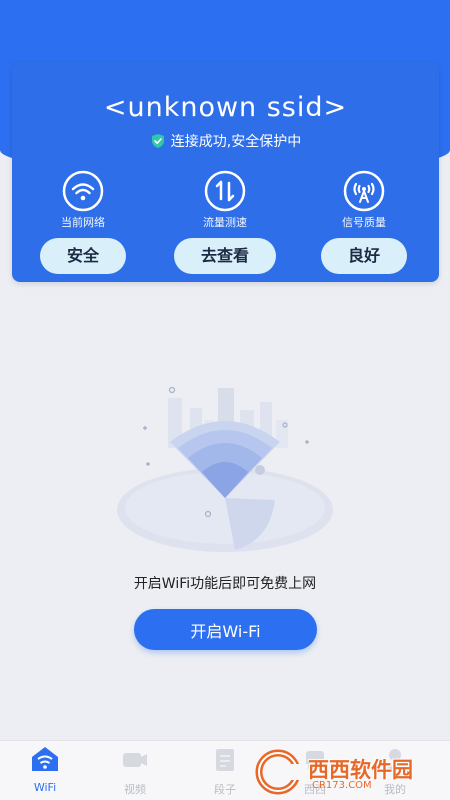 The height and width of the screenshot is (800, 450). What do you see at coordinates (225, 629) in the screenshot?
I see `enable-wifi-button: 开启Wi-Fi` at bounding box center [225, 629].